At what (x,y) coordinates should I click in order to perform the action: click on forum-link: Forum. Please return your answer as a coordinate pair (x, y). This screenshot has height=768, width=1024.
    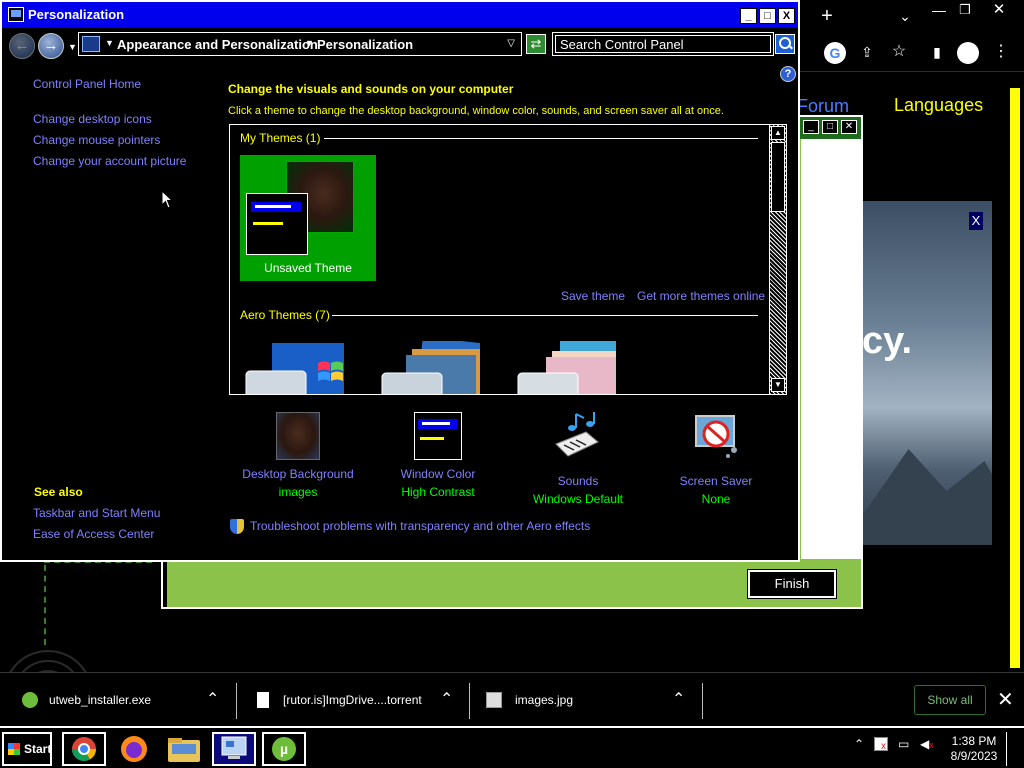
    Looking at the image, I should click on (823, 106).